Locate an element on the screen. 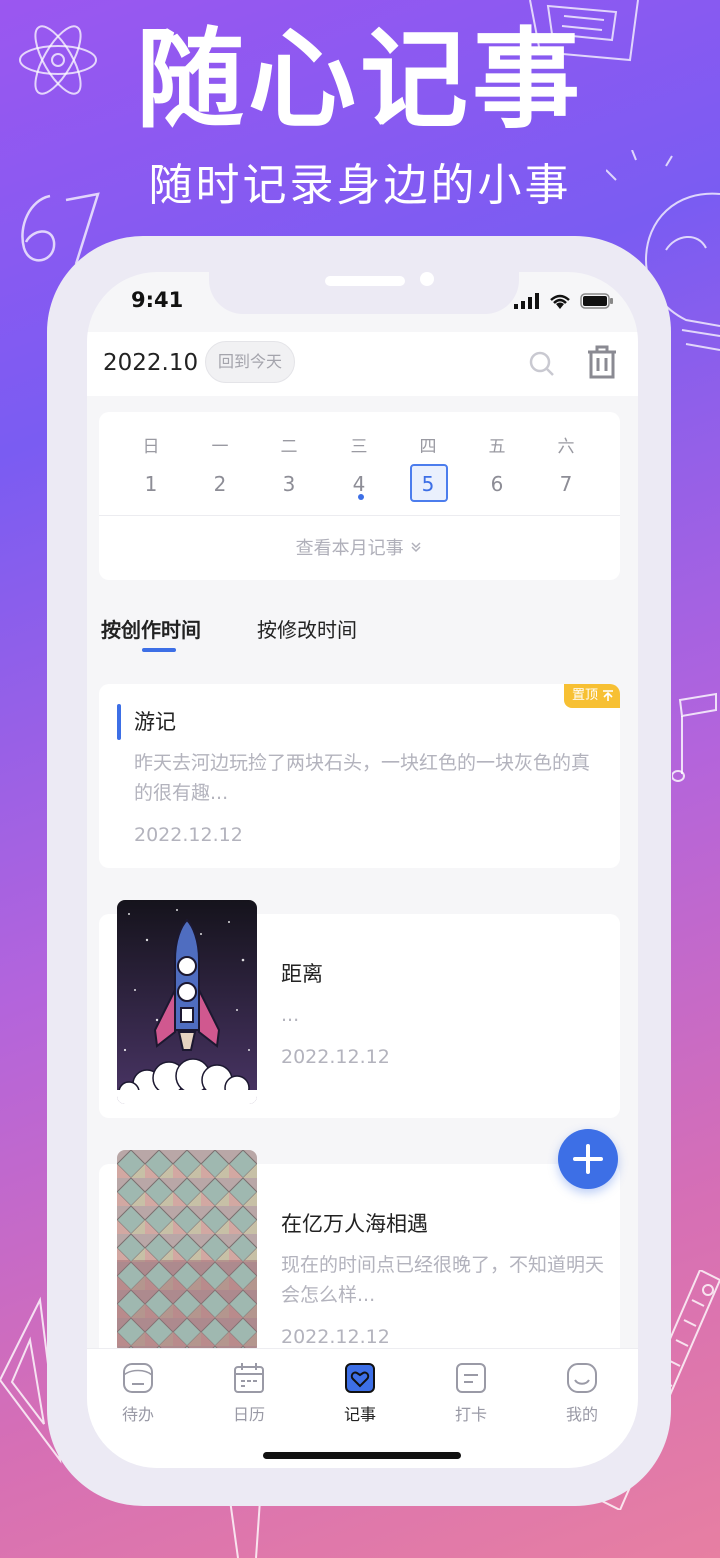 The width and height of the screenshot is (720, 1558). tab-checkin-label: 打卡 is located at coordinates (470, 1414).